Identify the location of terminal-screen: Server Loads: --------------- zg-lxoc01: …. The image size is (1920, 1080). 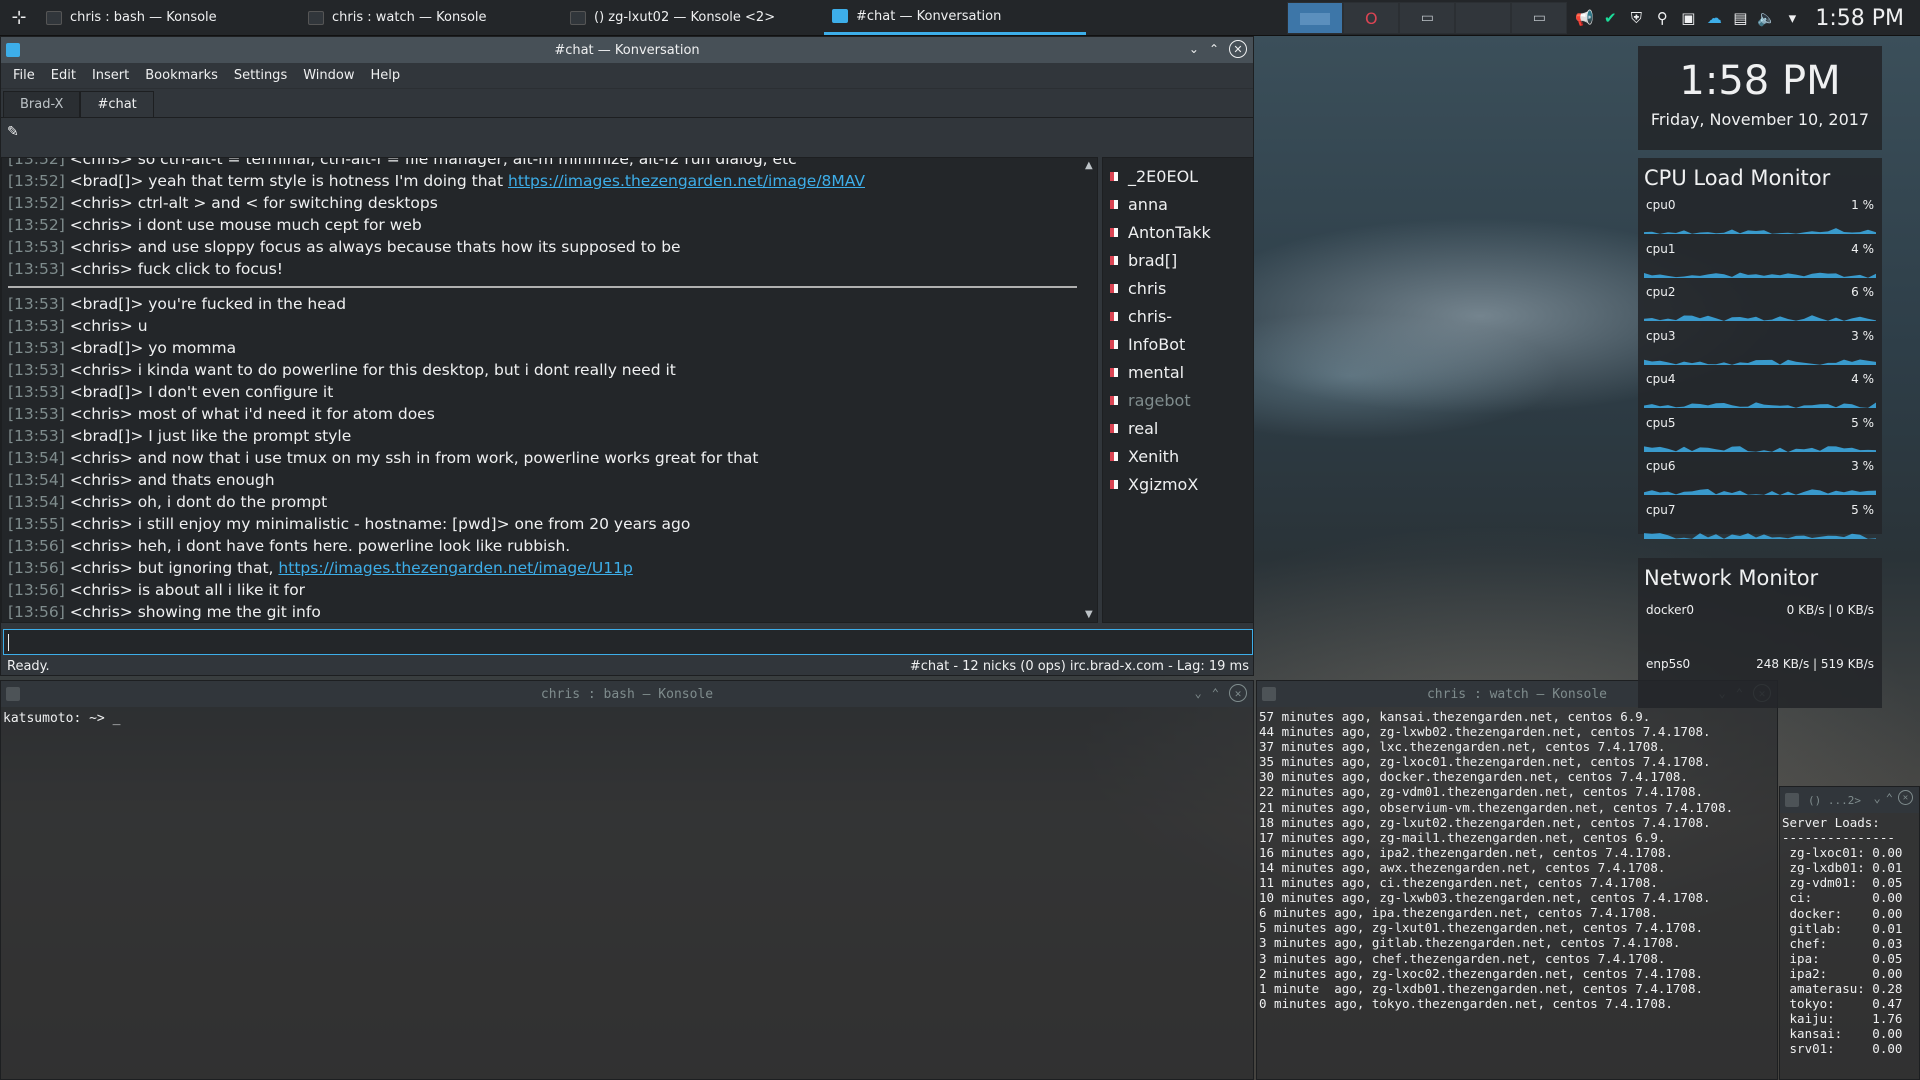
(1849, 935).